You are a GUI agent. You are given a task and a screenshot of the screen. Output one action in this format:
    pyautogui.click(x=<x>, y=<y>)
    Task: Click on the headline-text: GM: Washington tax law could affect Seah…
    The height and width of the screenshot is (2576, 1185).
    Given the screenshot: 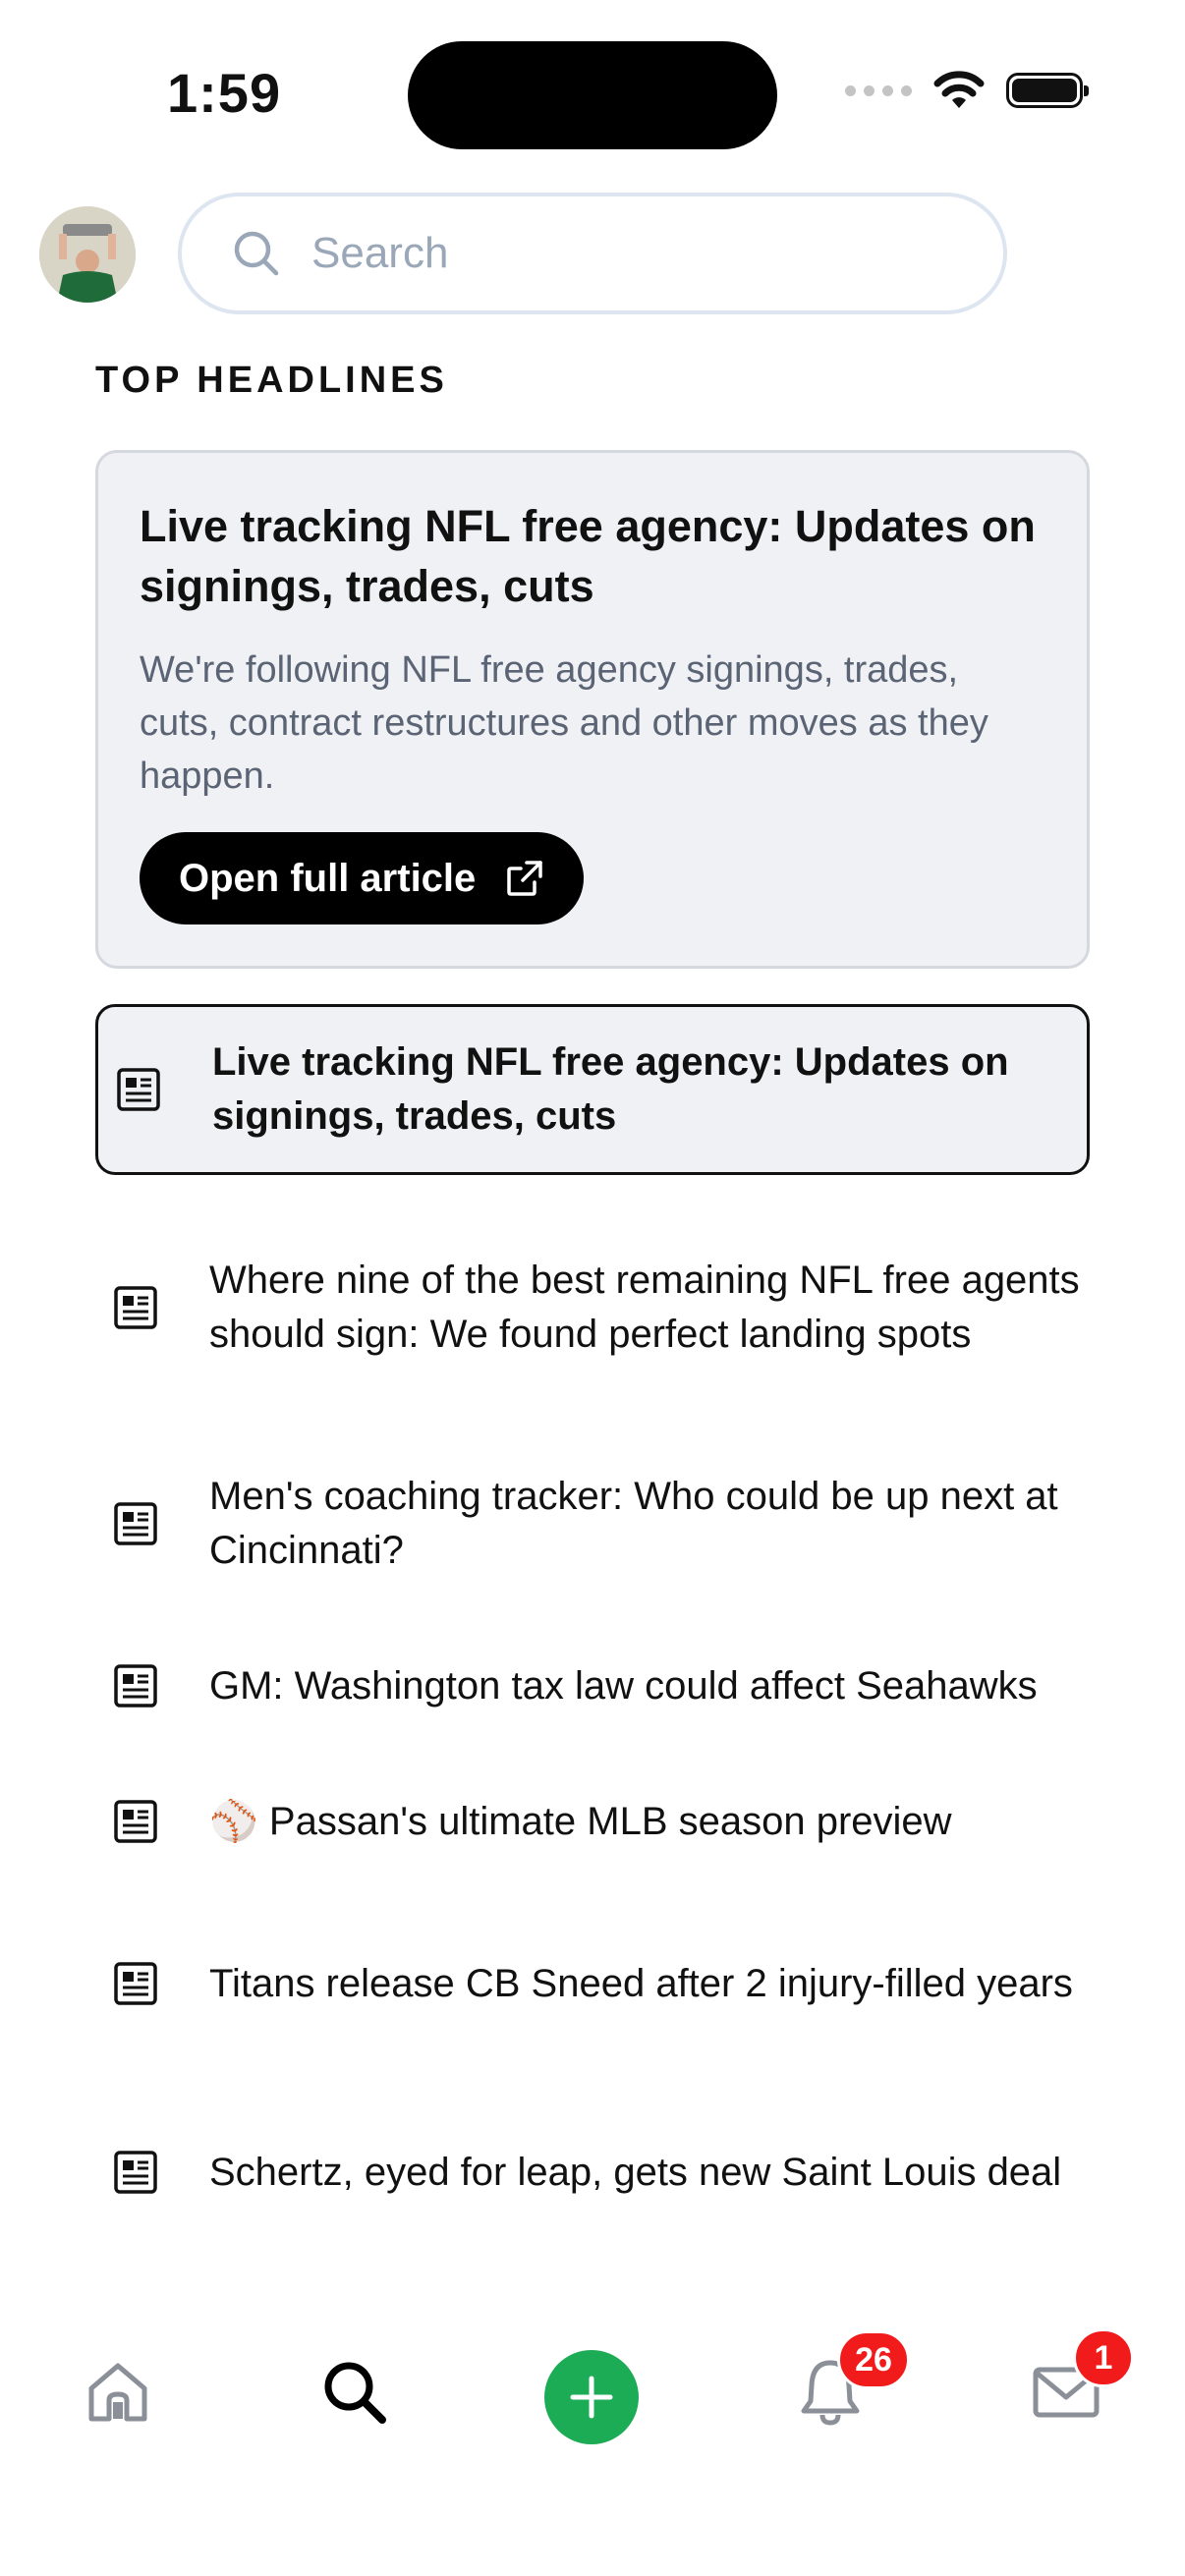 What is the action you would take?
    pyautogui.click(x=624, y=1685)
    